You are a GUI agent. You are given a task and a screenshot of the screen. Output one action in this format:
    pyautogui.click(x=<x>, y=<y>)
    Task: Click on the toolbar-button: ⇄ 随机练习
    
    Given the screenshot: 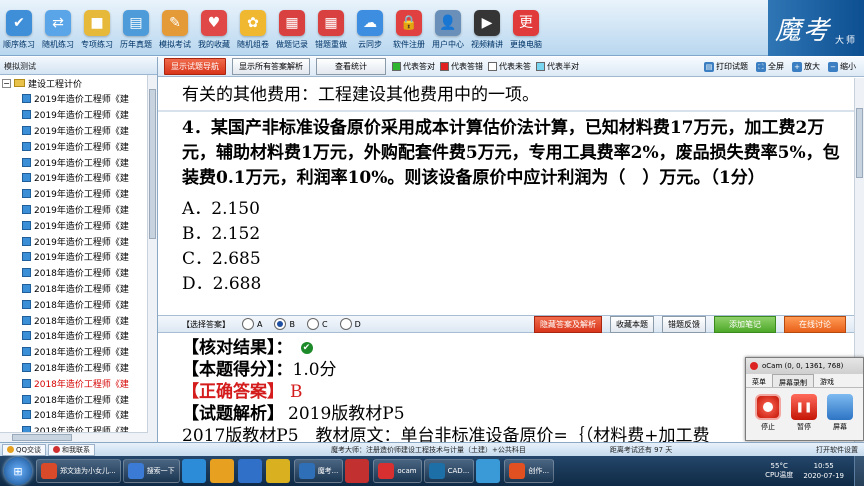 What is the action you would take?
    pyautogui.click(x=58, y=28)
    